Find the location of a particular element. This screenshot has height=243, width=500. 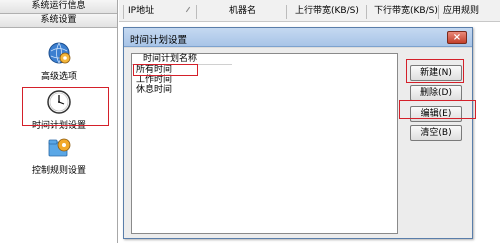

sidebar-item-label: 高级选项 is located at coordinates (58, 77).